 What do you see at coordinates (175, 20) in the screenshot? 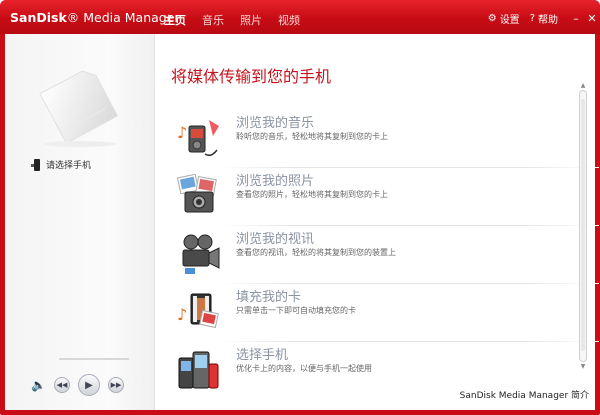
I see `nav-home: 主页` at bounding box center [175, 20].